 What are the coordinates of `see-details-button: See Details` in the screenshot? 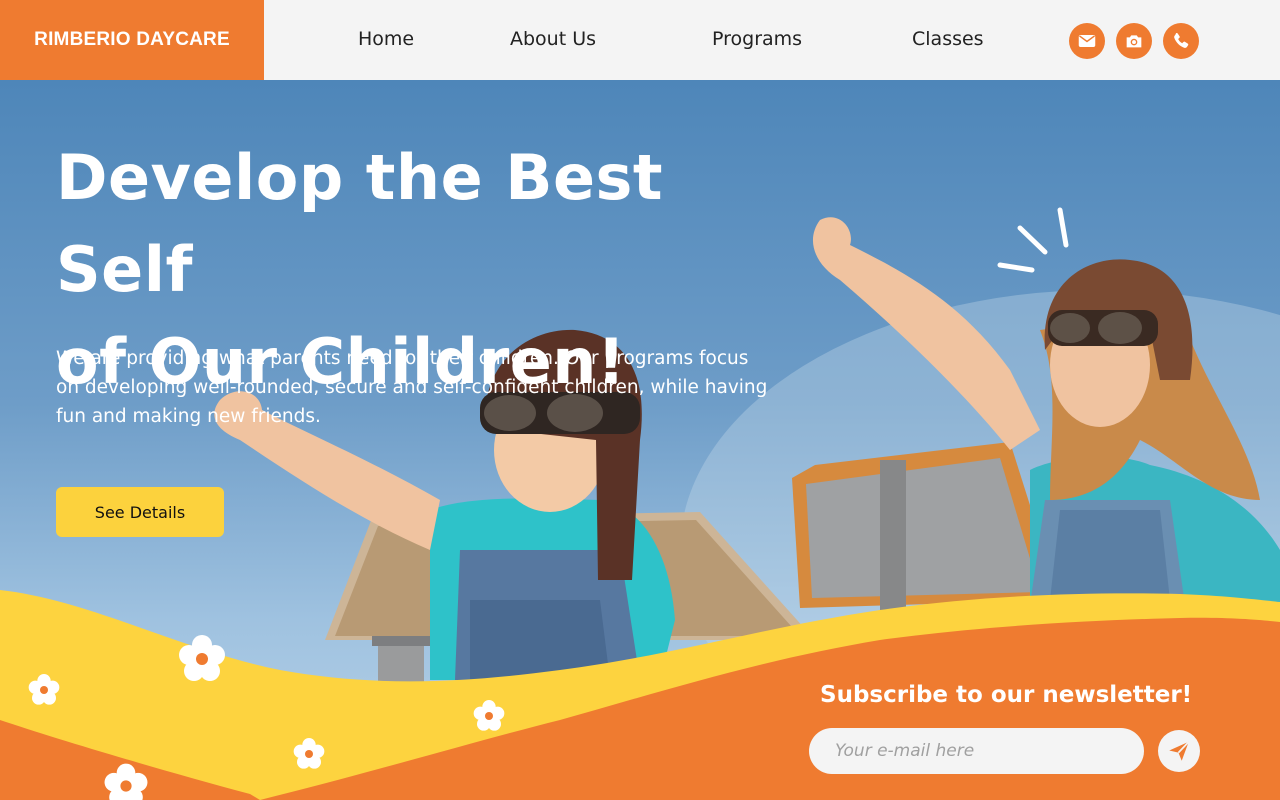 It's located at (140, 512).